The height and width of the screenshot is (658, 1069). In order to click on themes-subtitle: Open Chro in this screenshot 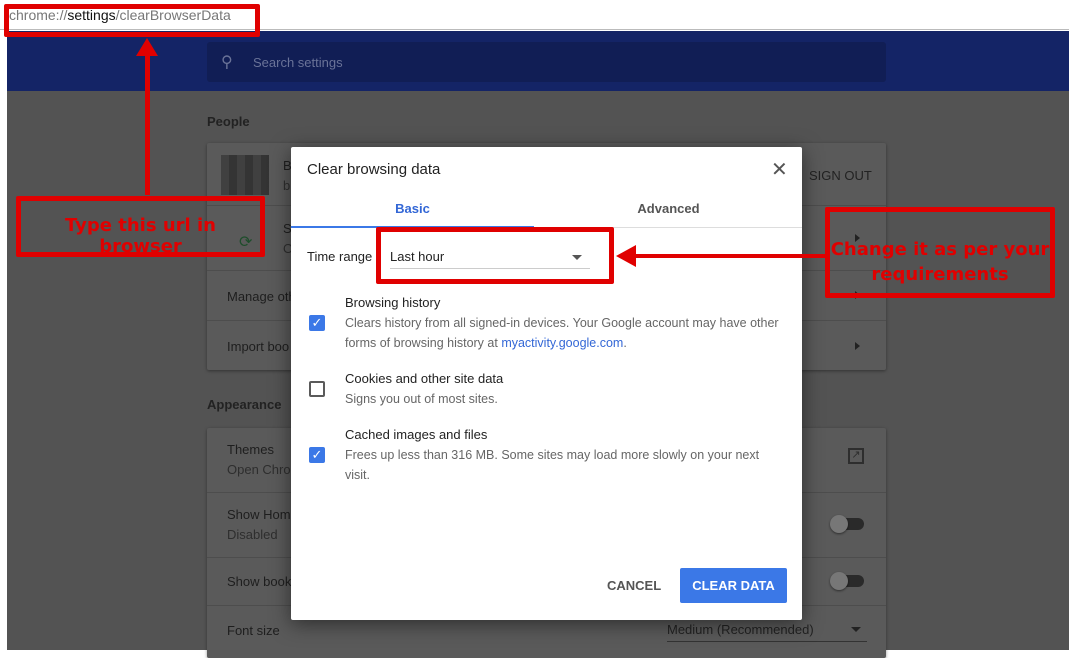, I will do `click(259, 469)`.